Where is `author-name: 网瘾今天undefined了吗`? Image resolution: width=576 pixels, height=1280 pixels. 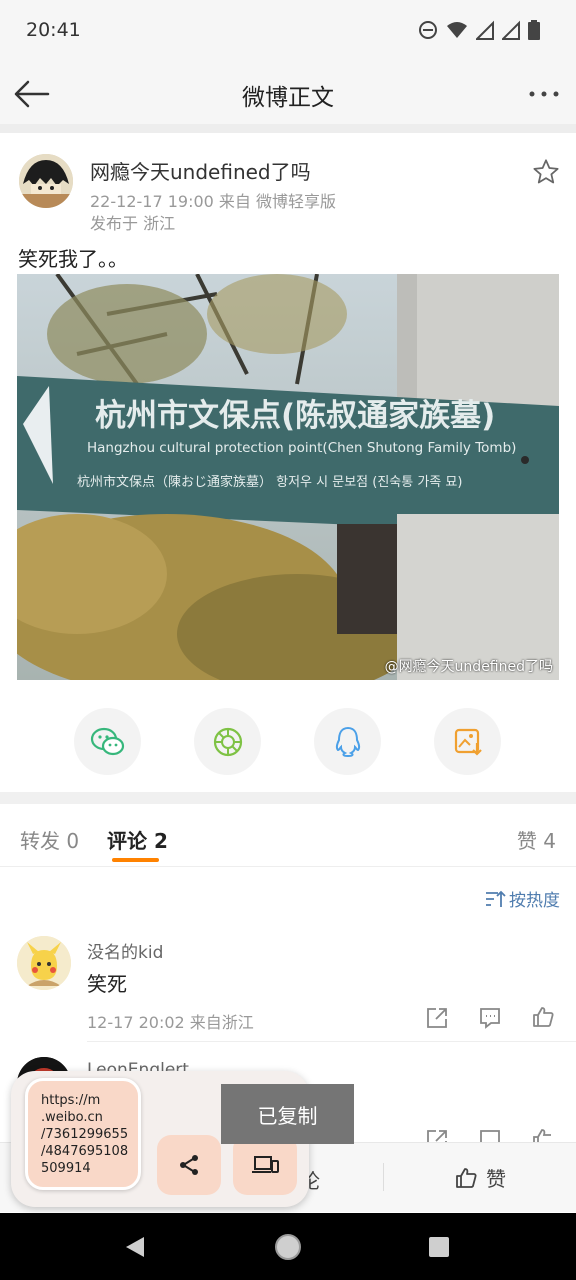 author-name: 网瘾今天undefined了吗 is located at coordinates (200, 170).